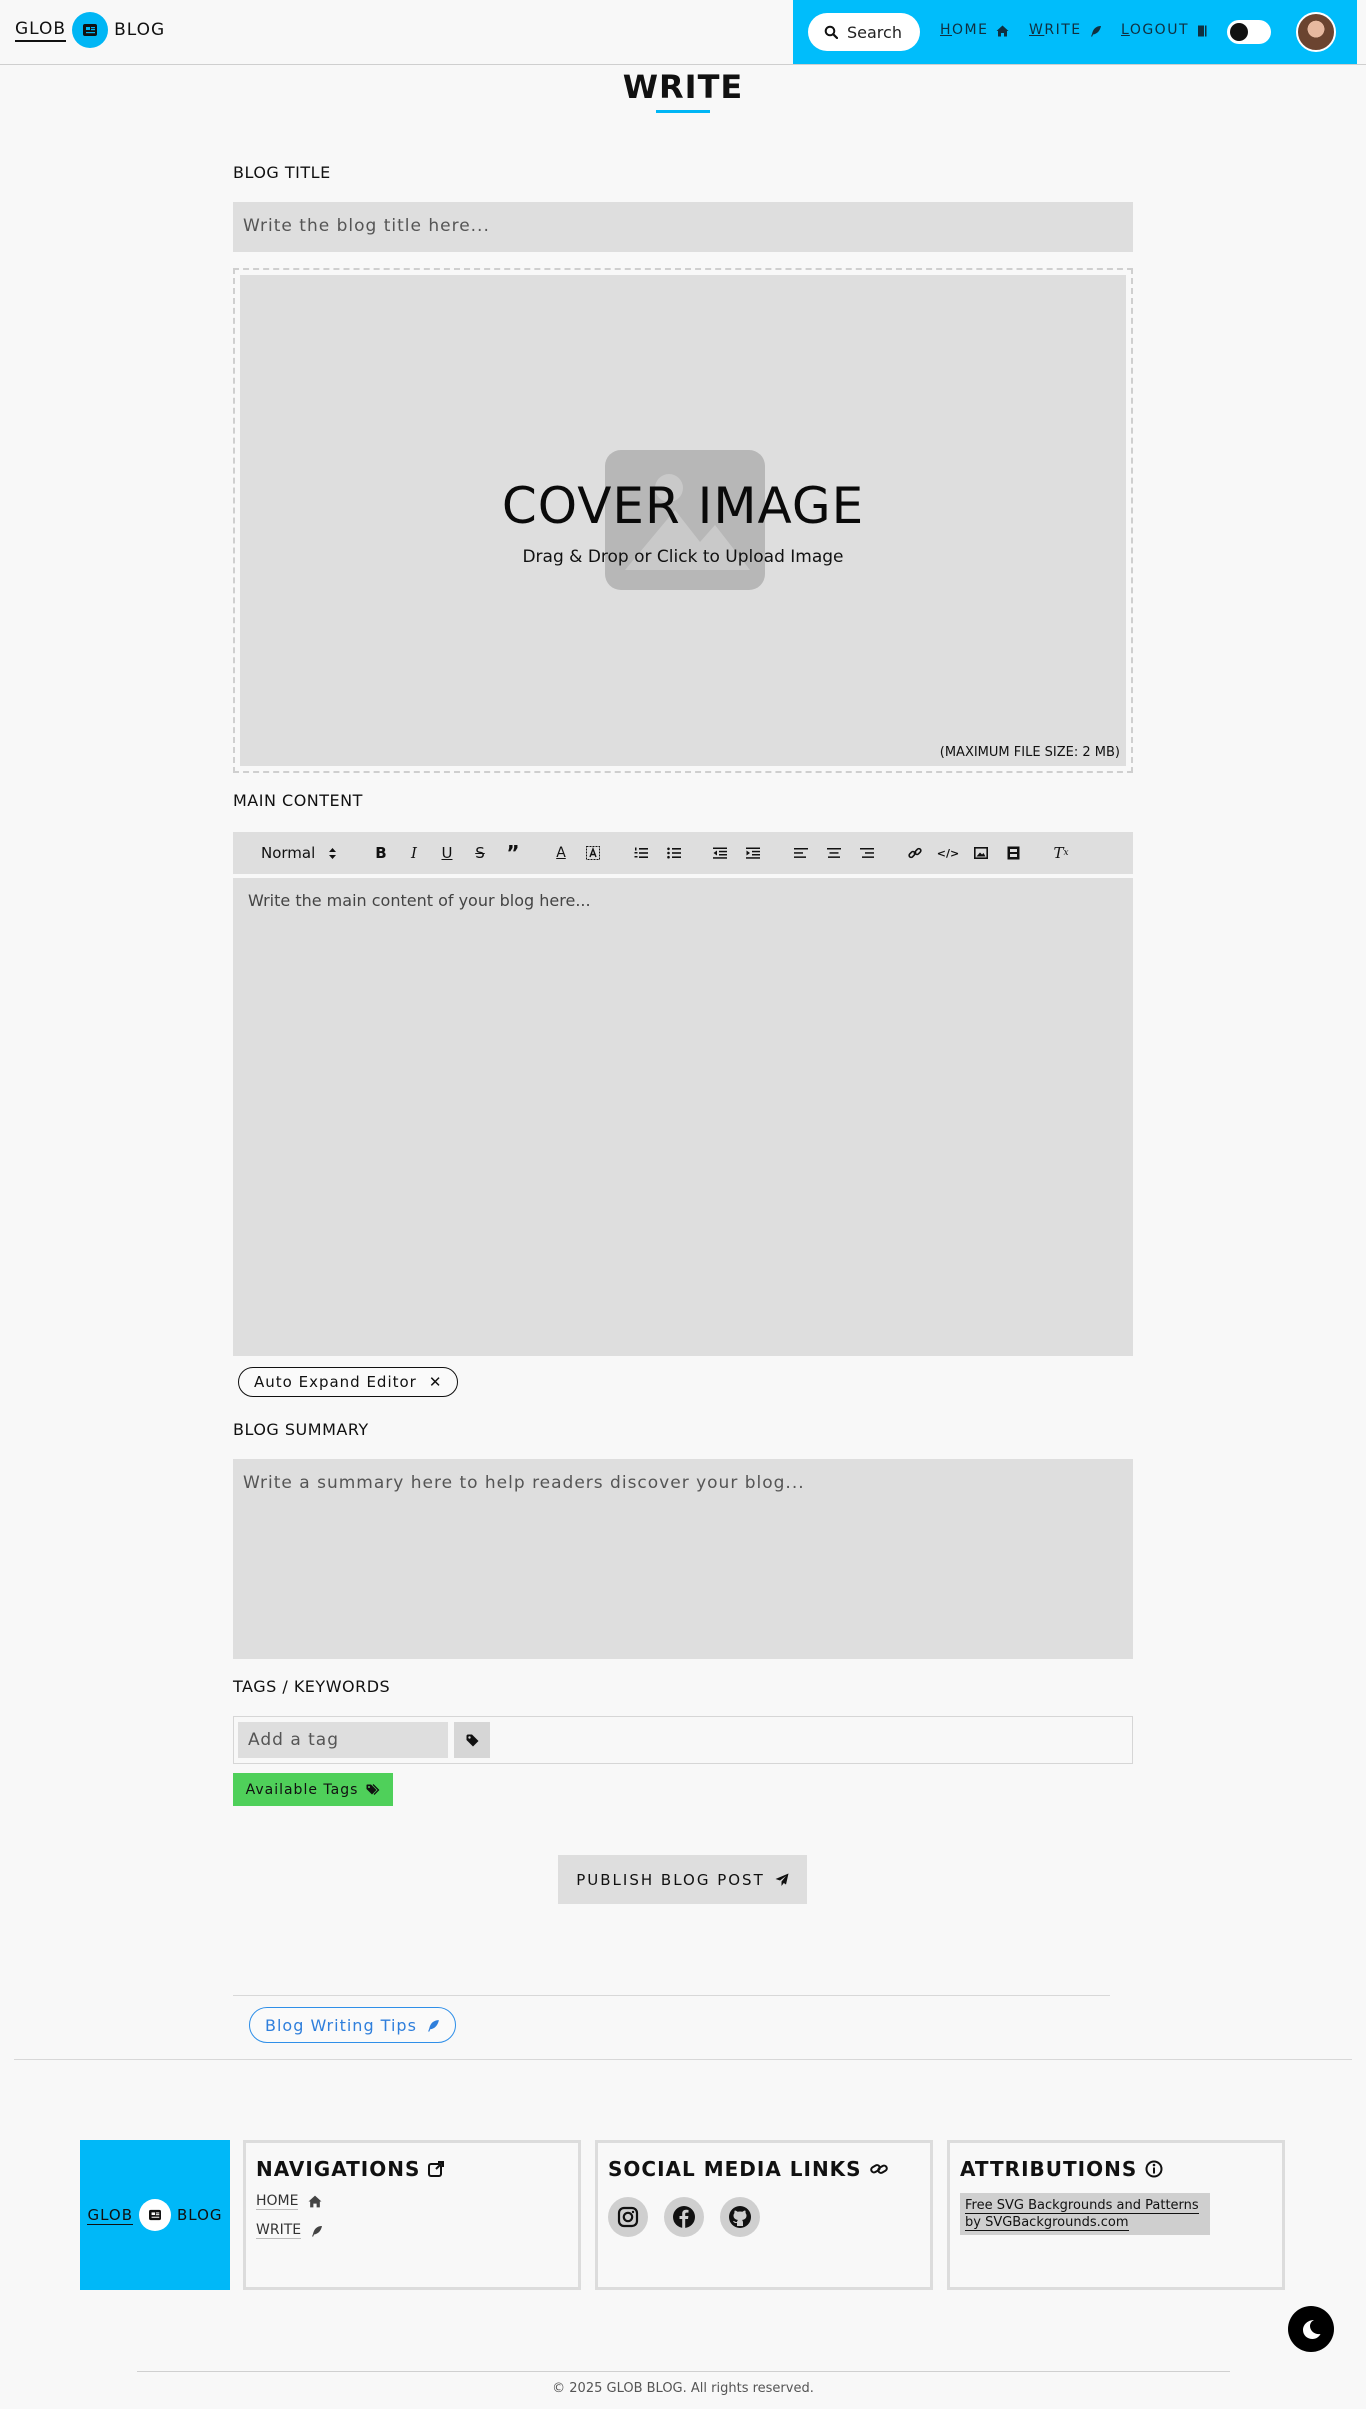 This screenshot has width=1366, height=2409. Describe the element at coordinates (874, 32) in the screenshot. I see `search-label: Search` at that location.